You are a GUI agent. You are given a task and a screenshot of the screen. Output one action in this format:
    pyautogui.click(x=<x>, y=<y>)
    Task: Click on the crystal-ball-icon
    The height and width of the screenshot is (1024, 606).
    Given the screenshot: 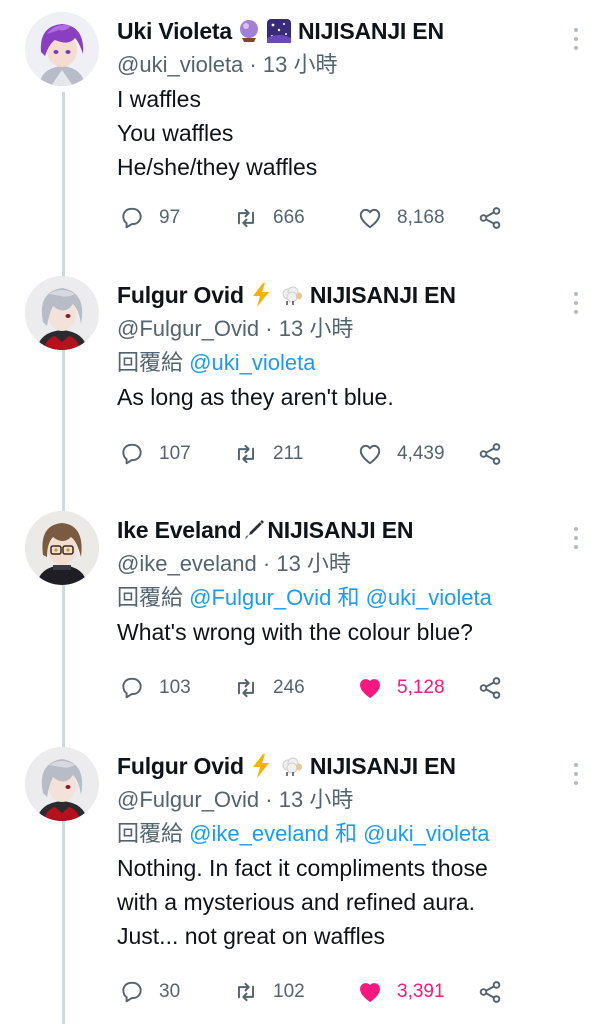 What is the action you would take?
    pyautogui.click(x=249, y=31)
    